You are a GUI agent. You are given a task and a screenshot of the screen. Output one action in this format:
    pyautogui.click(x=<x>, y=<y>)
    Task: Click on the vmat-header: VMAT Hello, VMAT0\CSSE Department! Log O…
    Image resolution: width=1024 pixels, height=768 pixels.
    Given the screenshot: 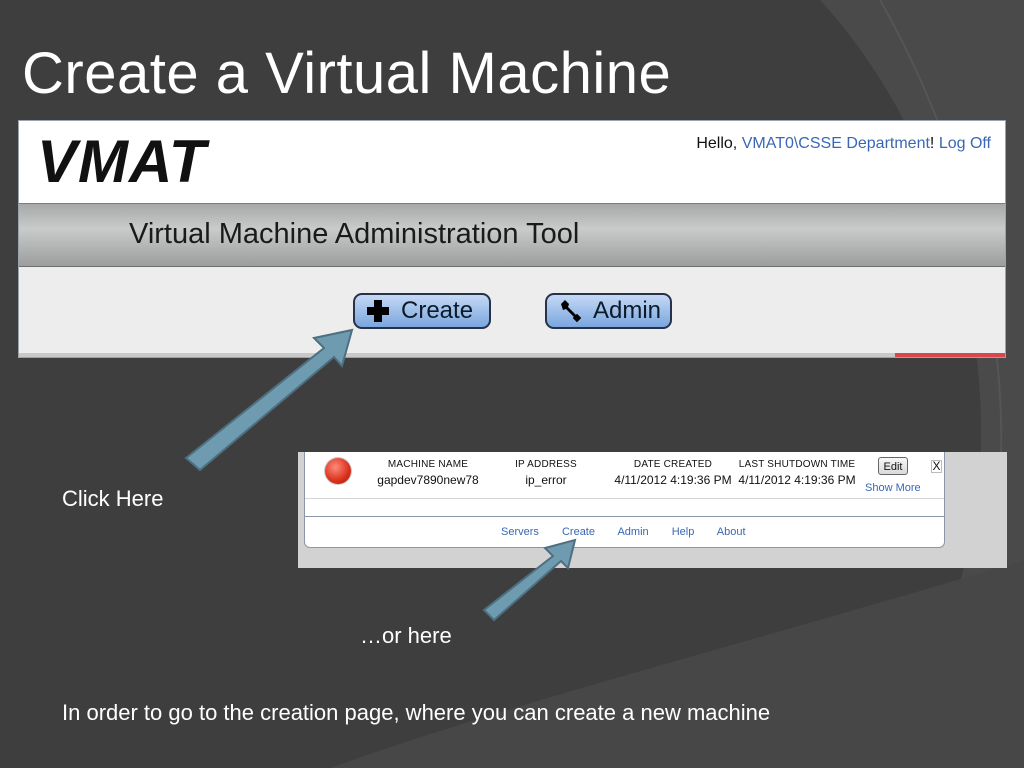 What is the action you would take?
    pyautogui.click(x=512, y=162)
    